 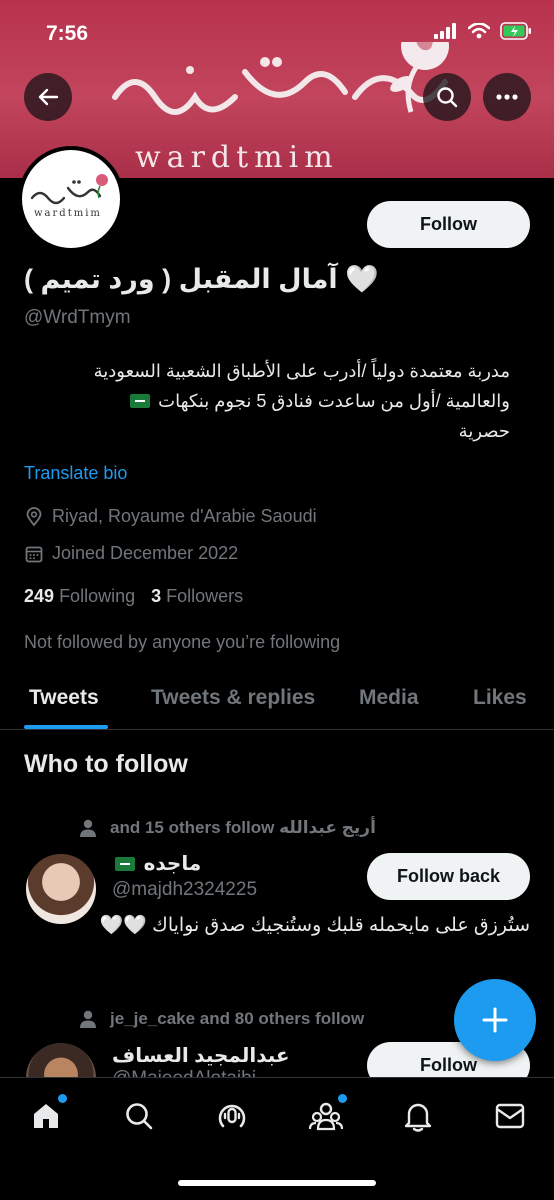 I want to click on avatar-logo: wardtmim, so click(x=69, y=196).